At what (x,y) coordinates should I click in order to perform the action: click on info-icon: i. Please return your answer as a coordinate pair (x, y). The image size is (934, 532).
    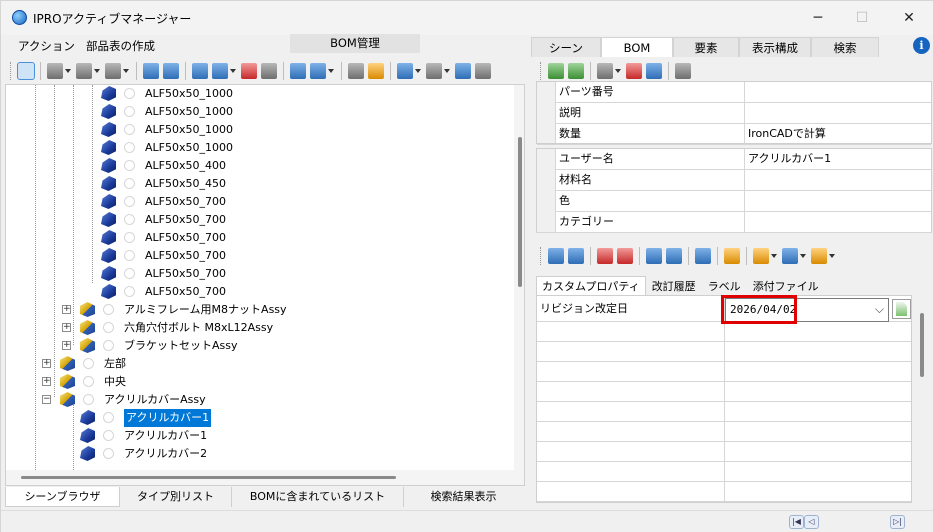
    Looking at the image, I should click on (921, 45).